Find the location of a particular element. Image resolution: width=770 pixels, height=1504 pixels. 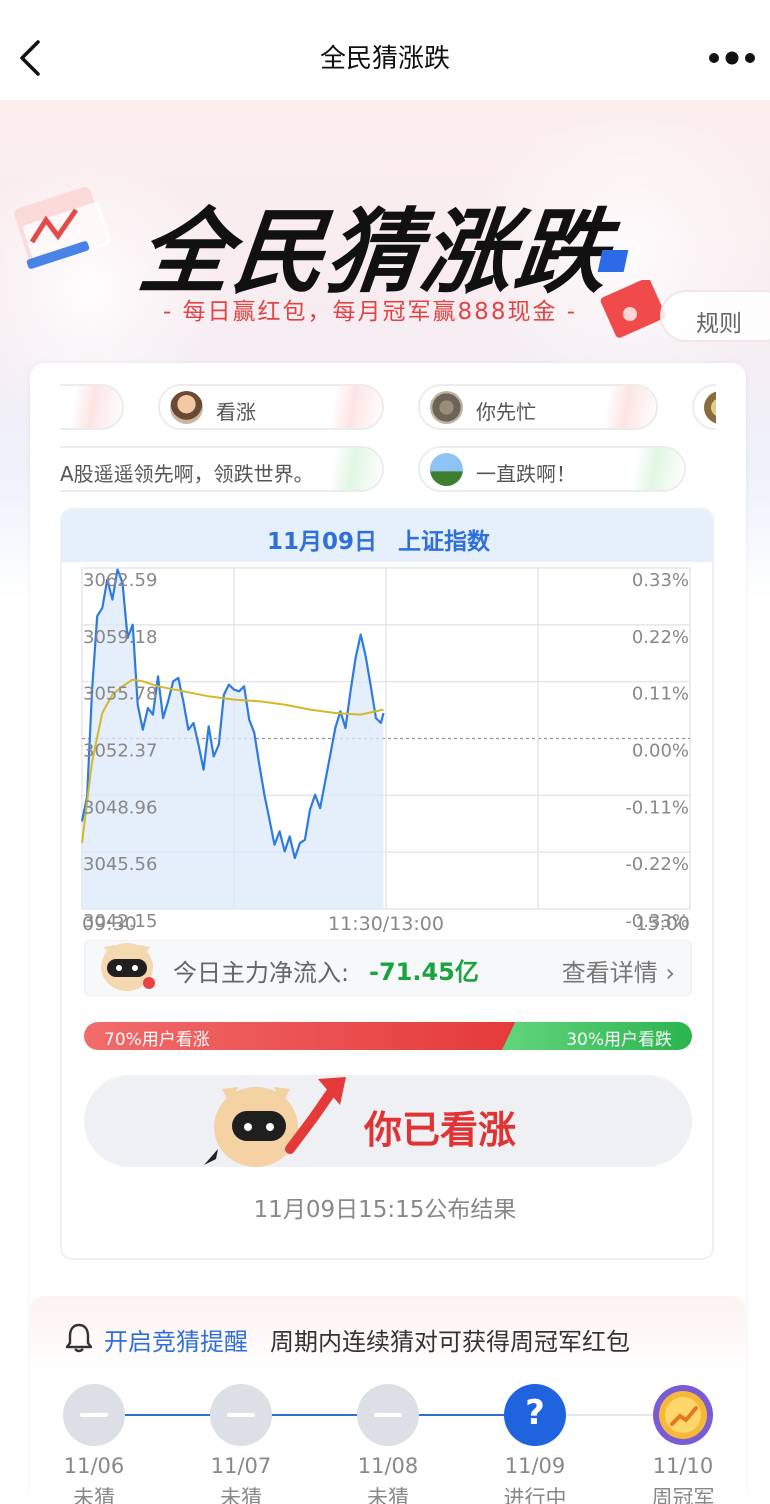

day-step: 11/07 未猜 is located at coordinates (240, 1444).